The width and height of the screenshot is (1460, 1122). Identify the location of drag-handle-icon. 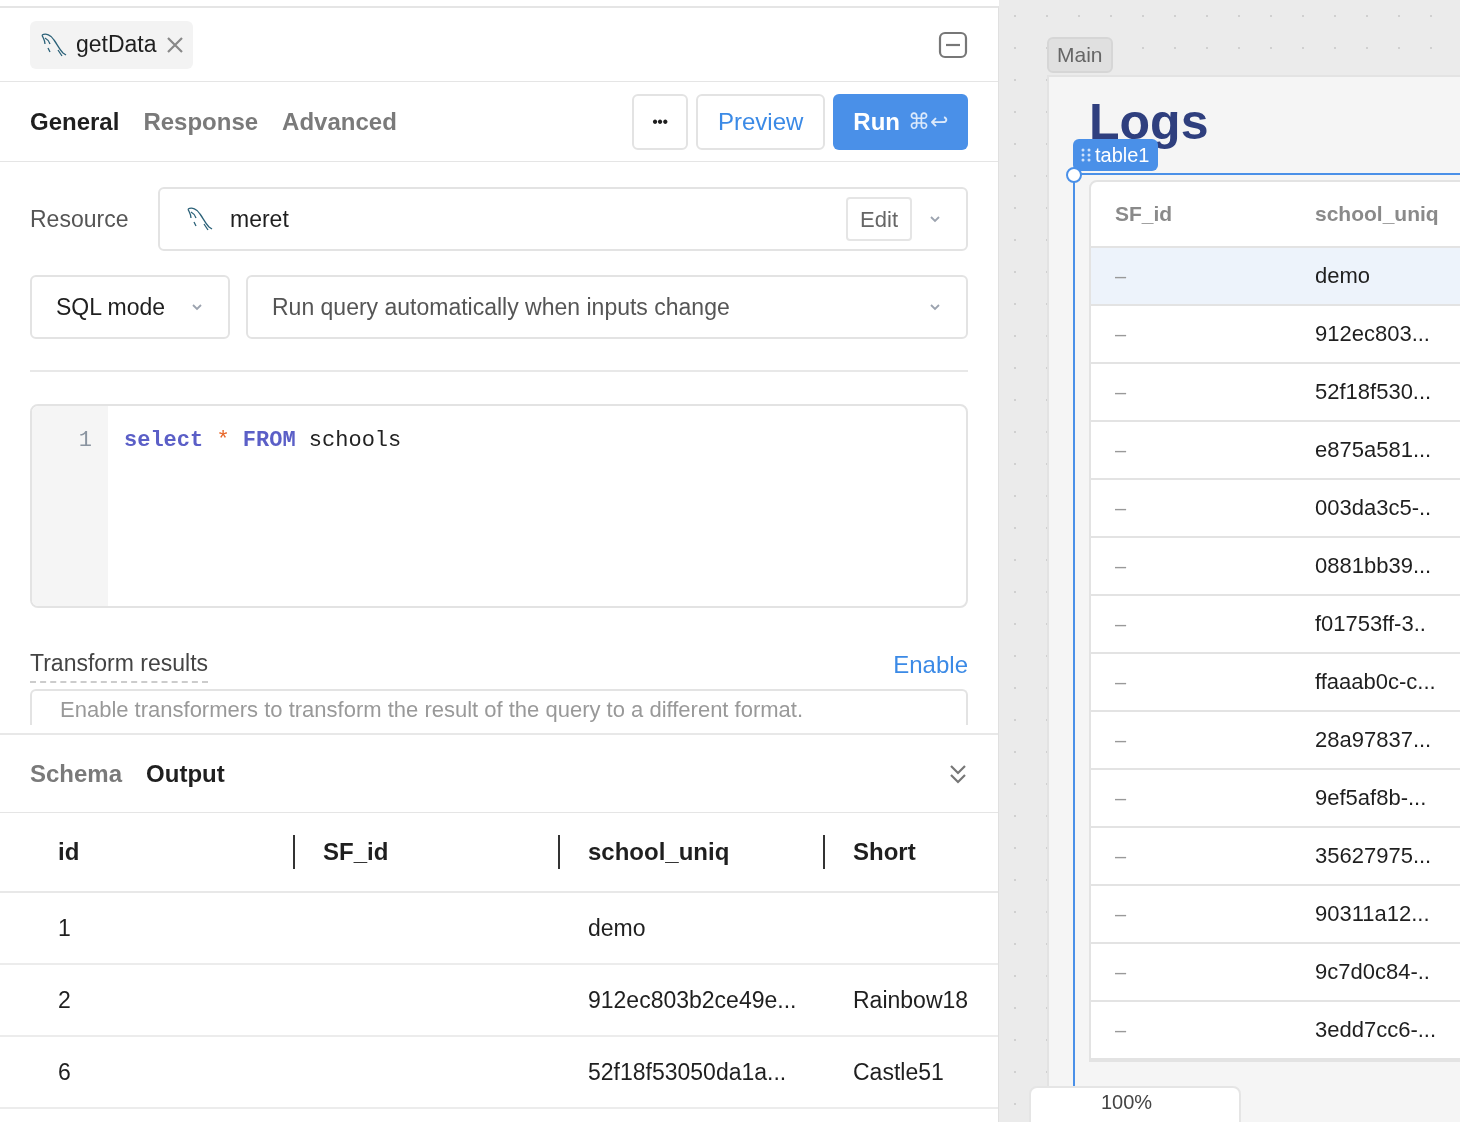
(1086, 154).